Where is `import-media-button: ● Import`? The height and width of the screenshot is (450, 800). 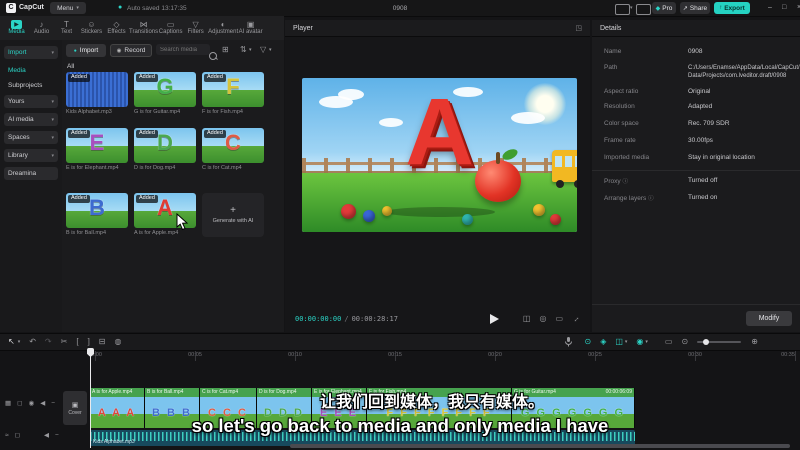
import-media-button: ● Import is located at coordinates (86, 50).